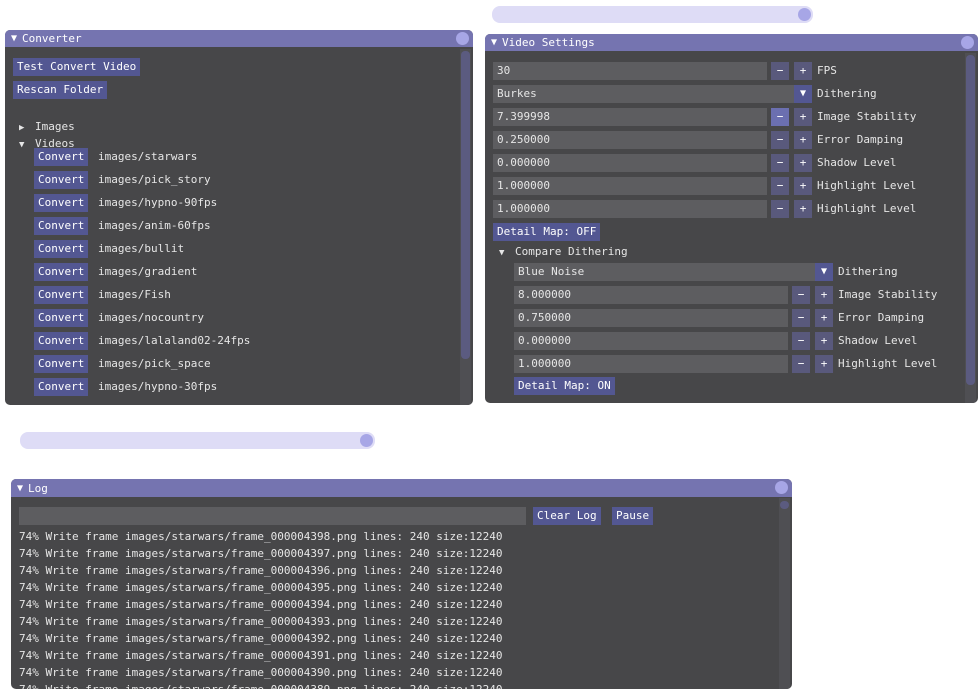 The height and width of the screenshot is (692, 979). What do you see at coordinates (158, 386) in the screenshot?
I see `video-path-label: images/hypno-30fps` at bounding box center [158, 386].